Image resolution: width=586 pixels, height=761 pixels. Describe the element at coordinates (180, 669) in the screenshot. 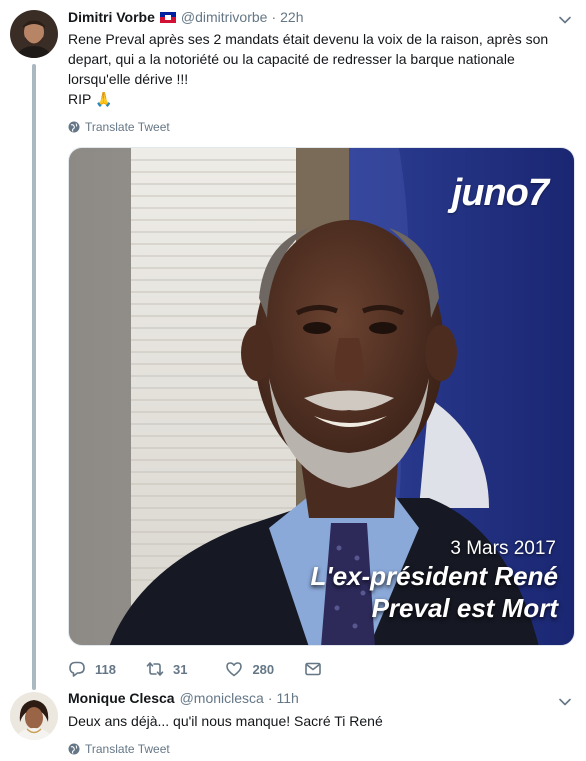

I see `retweet-count: 31` at that location.